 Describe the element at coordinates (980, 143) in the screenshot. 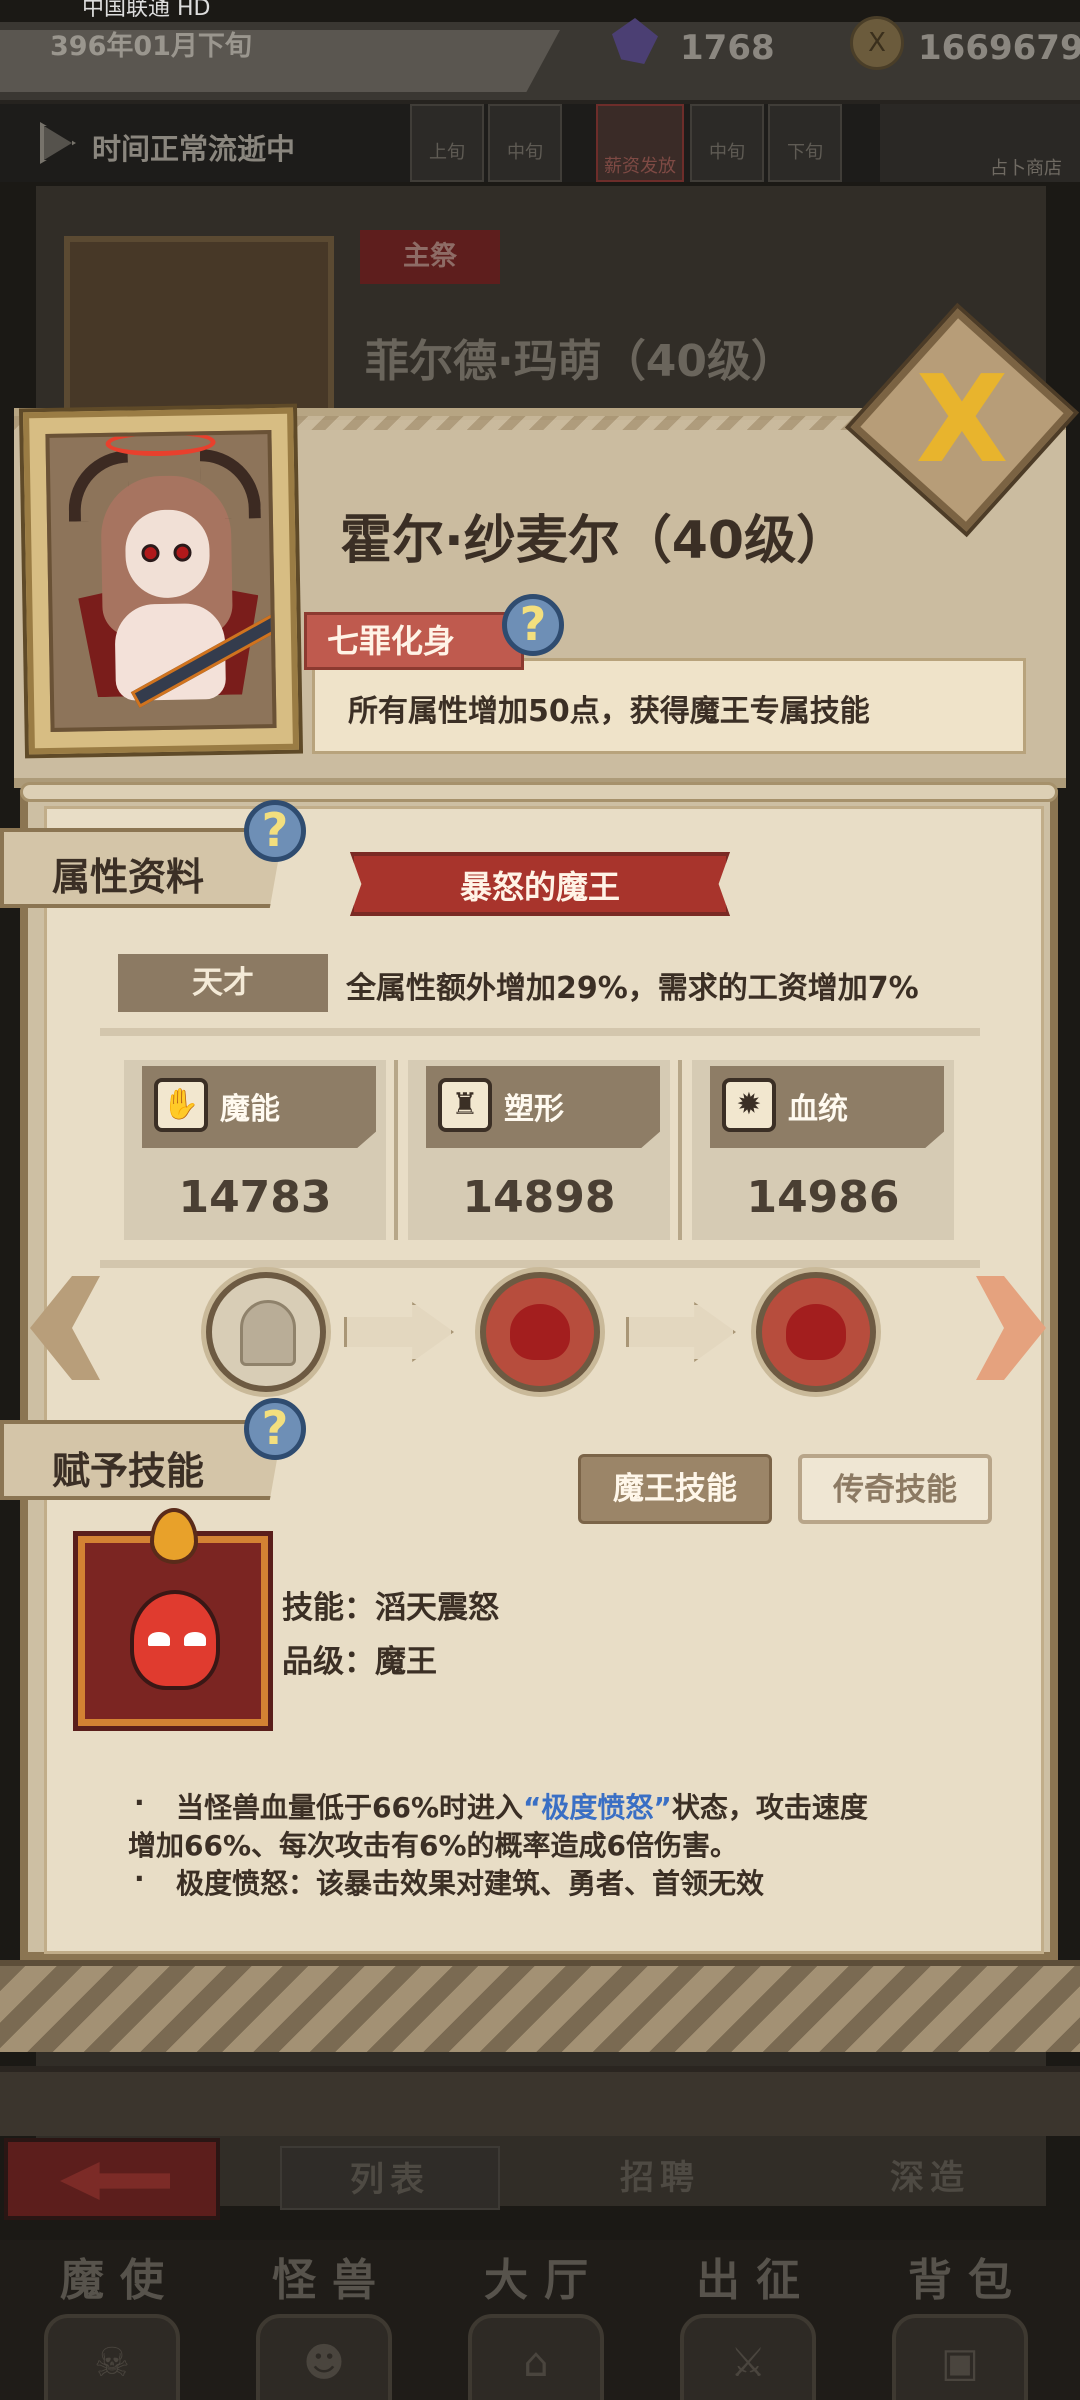

I see `divination-shop-button: 占卜商店` at that location.